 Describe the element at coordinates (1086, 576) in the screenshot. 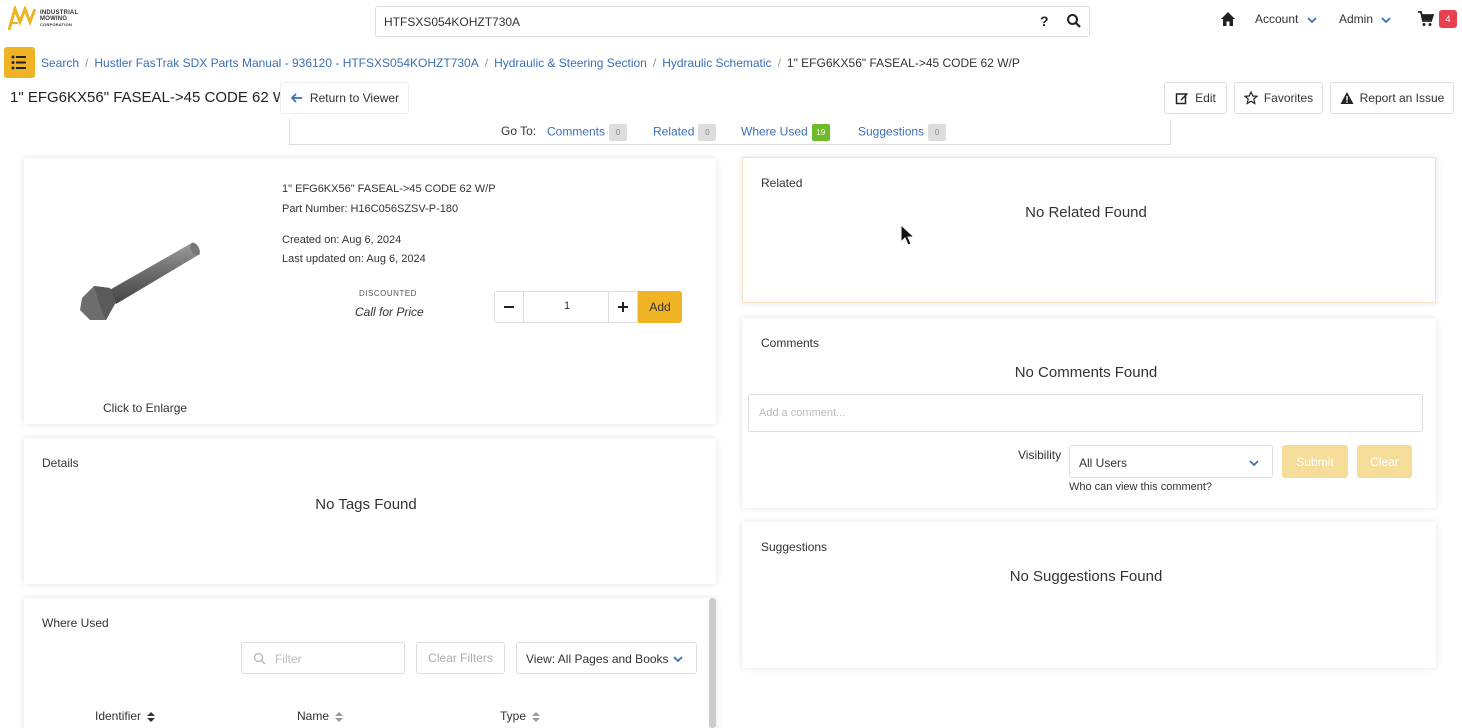

I see `suggestions-empty-message: No Suggestions Found` at that location.